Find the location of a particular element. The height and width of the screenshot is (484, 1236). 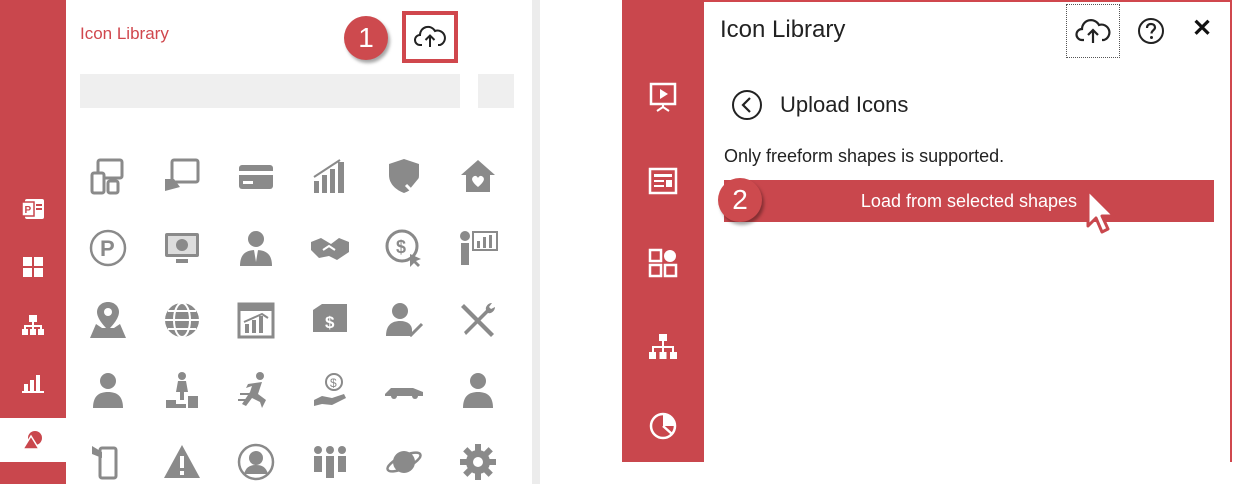

hand-coin-icon: $ is located at coordinates (330, 390).